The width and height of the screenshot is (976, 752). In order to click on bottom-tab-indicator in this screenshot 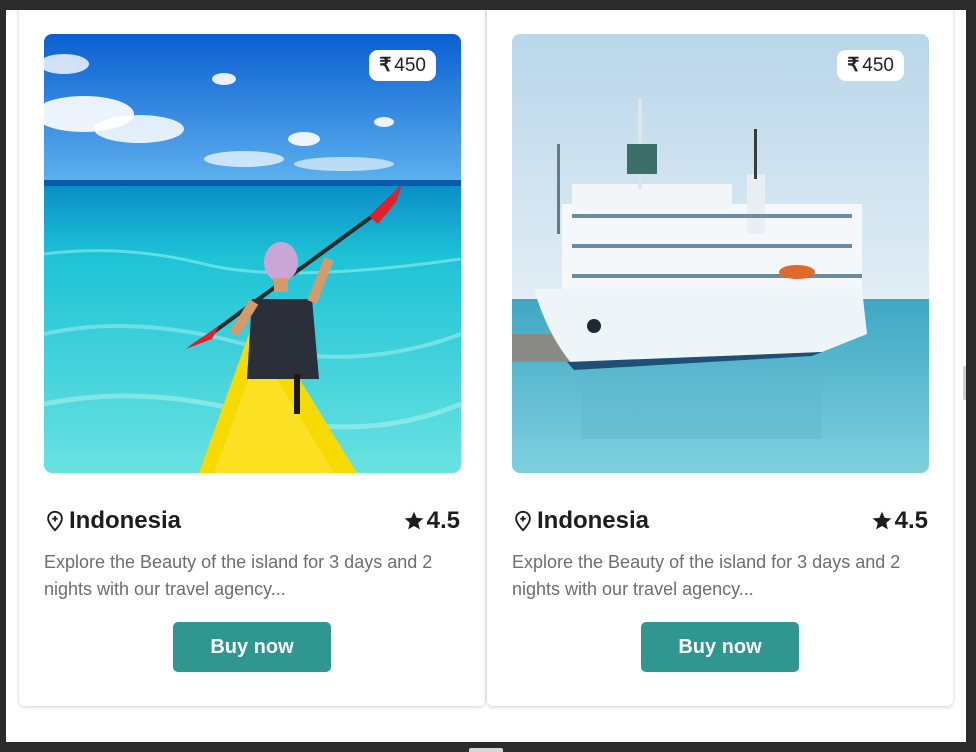, I will do `click(486, 750)`.